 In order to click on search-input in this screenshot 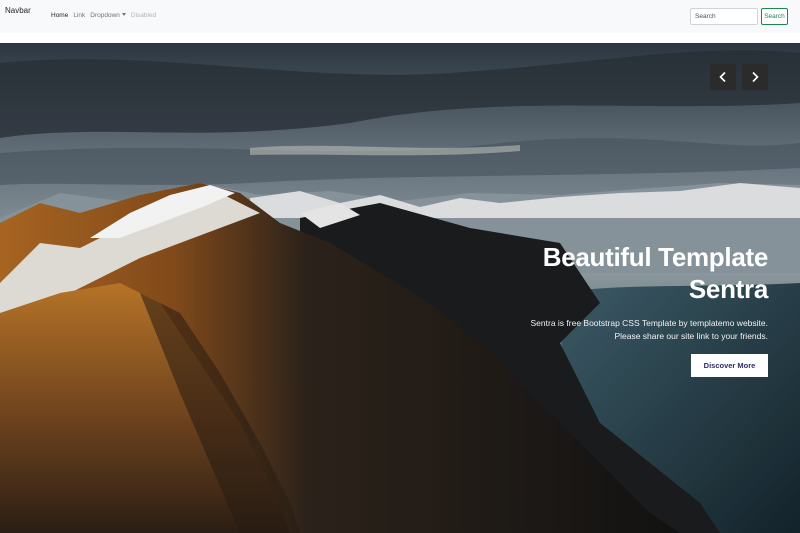, I will do `click(724, 16)`.